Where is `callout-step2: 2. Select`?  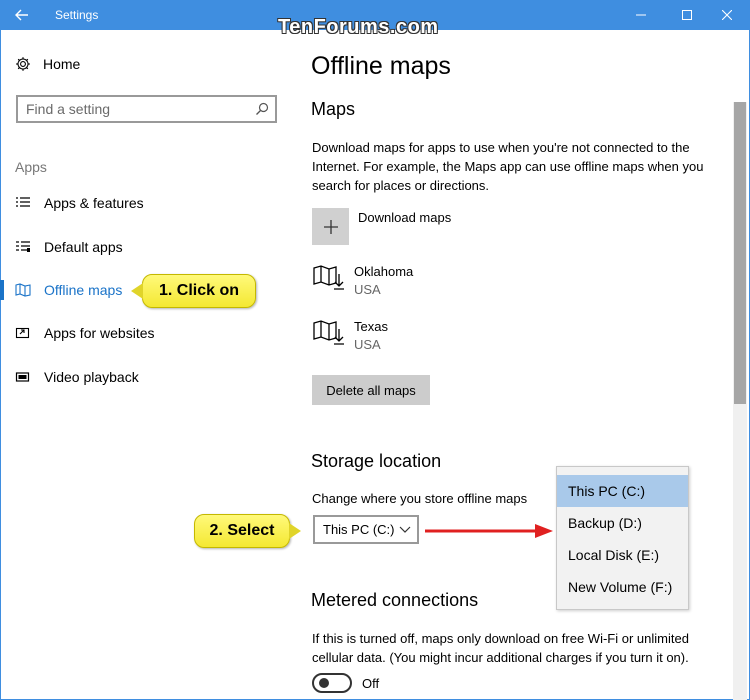 callout-step2: 2. Select is located at coordinates (247, 531).